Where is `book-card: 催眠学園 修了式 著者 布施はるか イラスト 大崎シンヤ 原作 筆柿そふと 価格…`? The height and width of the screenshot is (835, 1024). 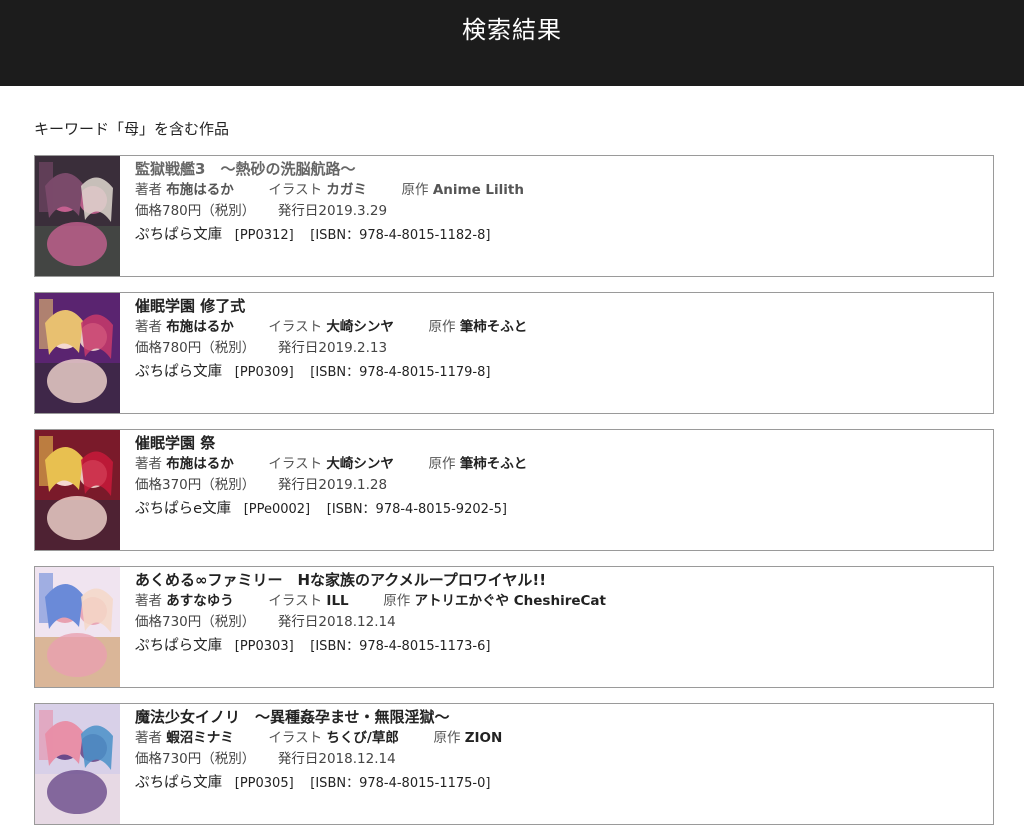
book-card: 催眠学園 修了式 著者 布施はるか イラスト 大崎シンヤ 原作 筆柿そふと 価格… is located at coordinates (514, 353).